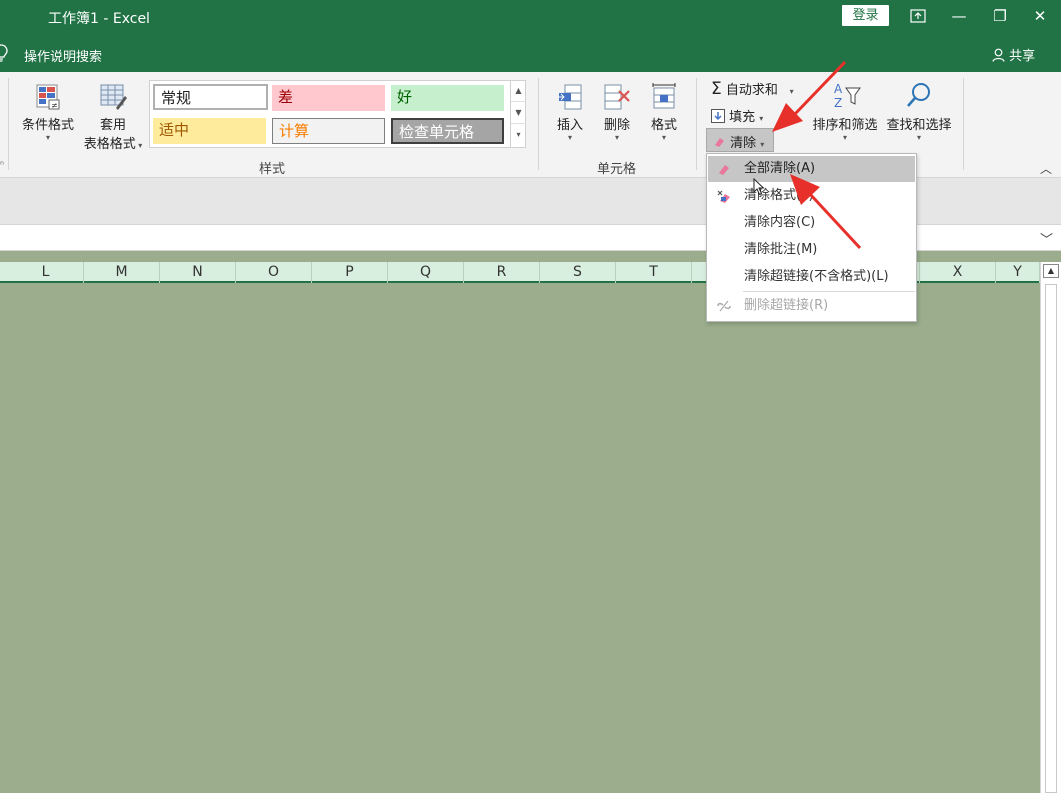 Image resolution: width=1061 pixels, height=793 pixels. Describe the element at coordinates (4, 53) in the screenshot. I see `lightbulb-icon` at that location.